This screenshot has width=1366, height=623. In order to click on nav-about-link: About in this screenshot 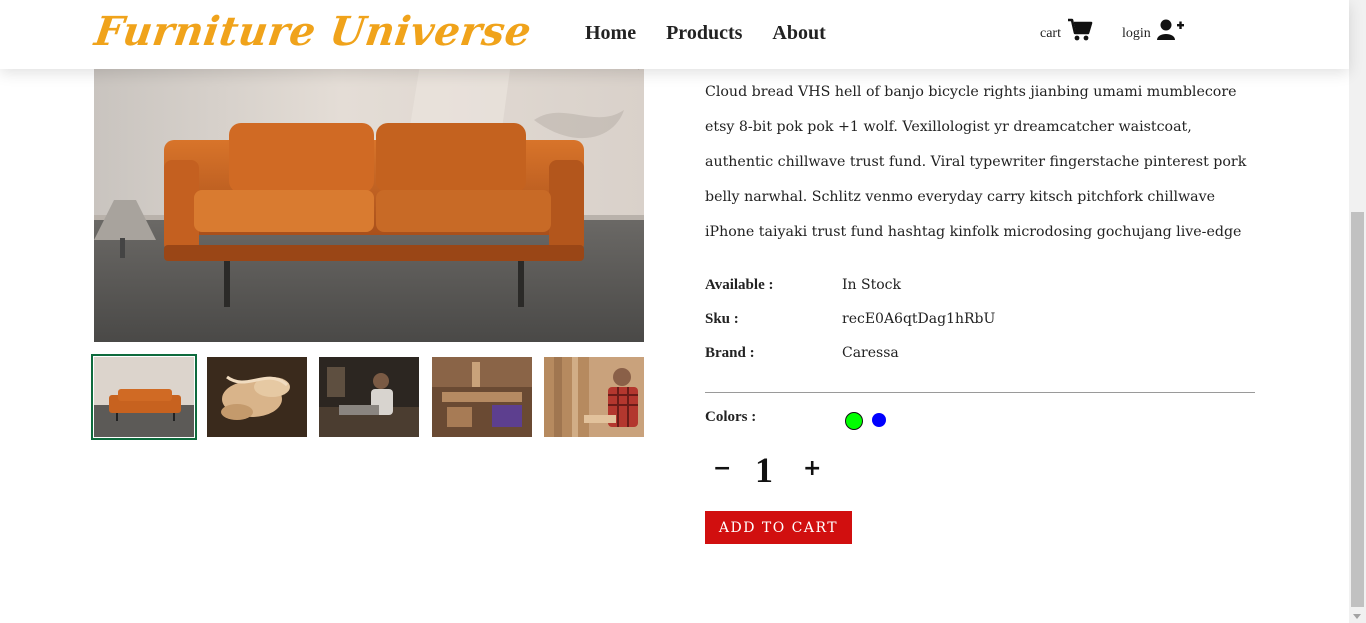, I will do `click(798, 33)`.